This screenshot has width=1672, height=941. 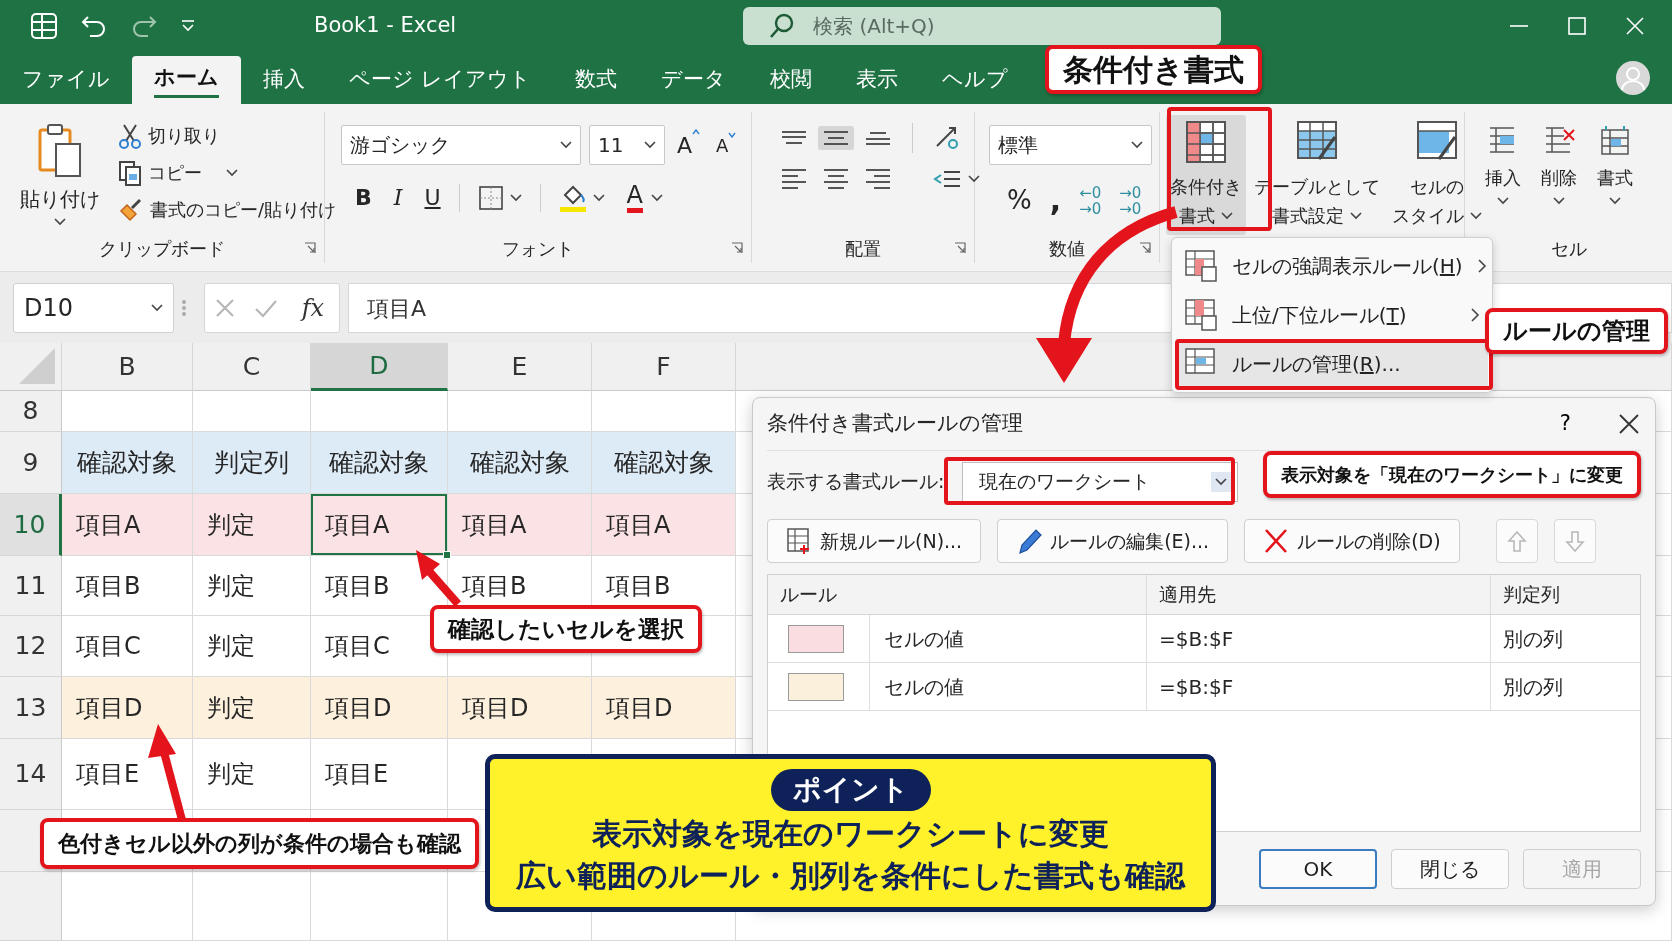 I want to click on dialog-launcher-icon, so click(x=1145, y=248).